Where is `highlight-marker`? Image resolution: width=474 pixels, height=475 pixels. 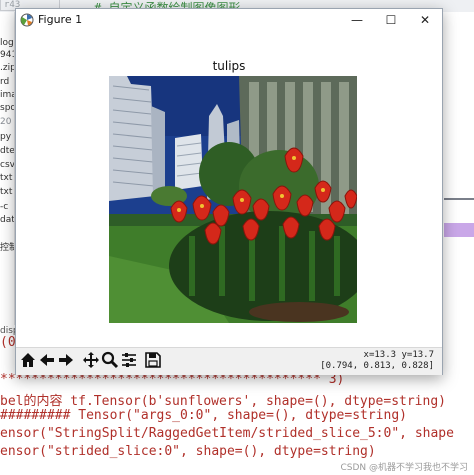 highlight-marker is located at coordinates (459, 230).